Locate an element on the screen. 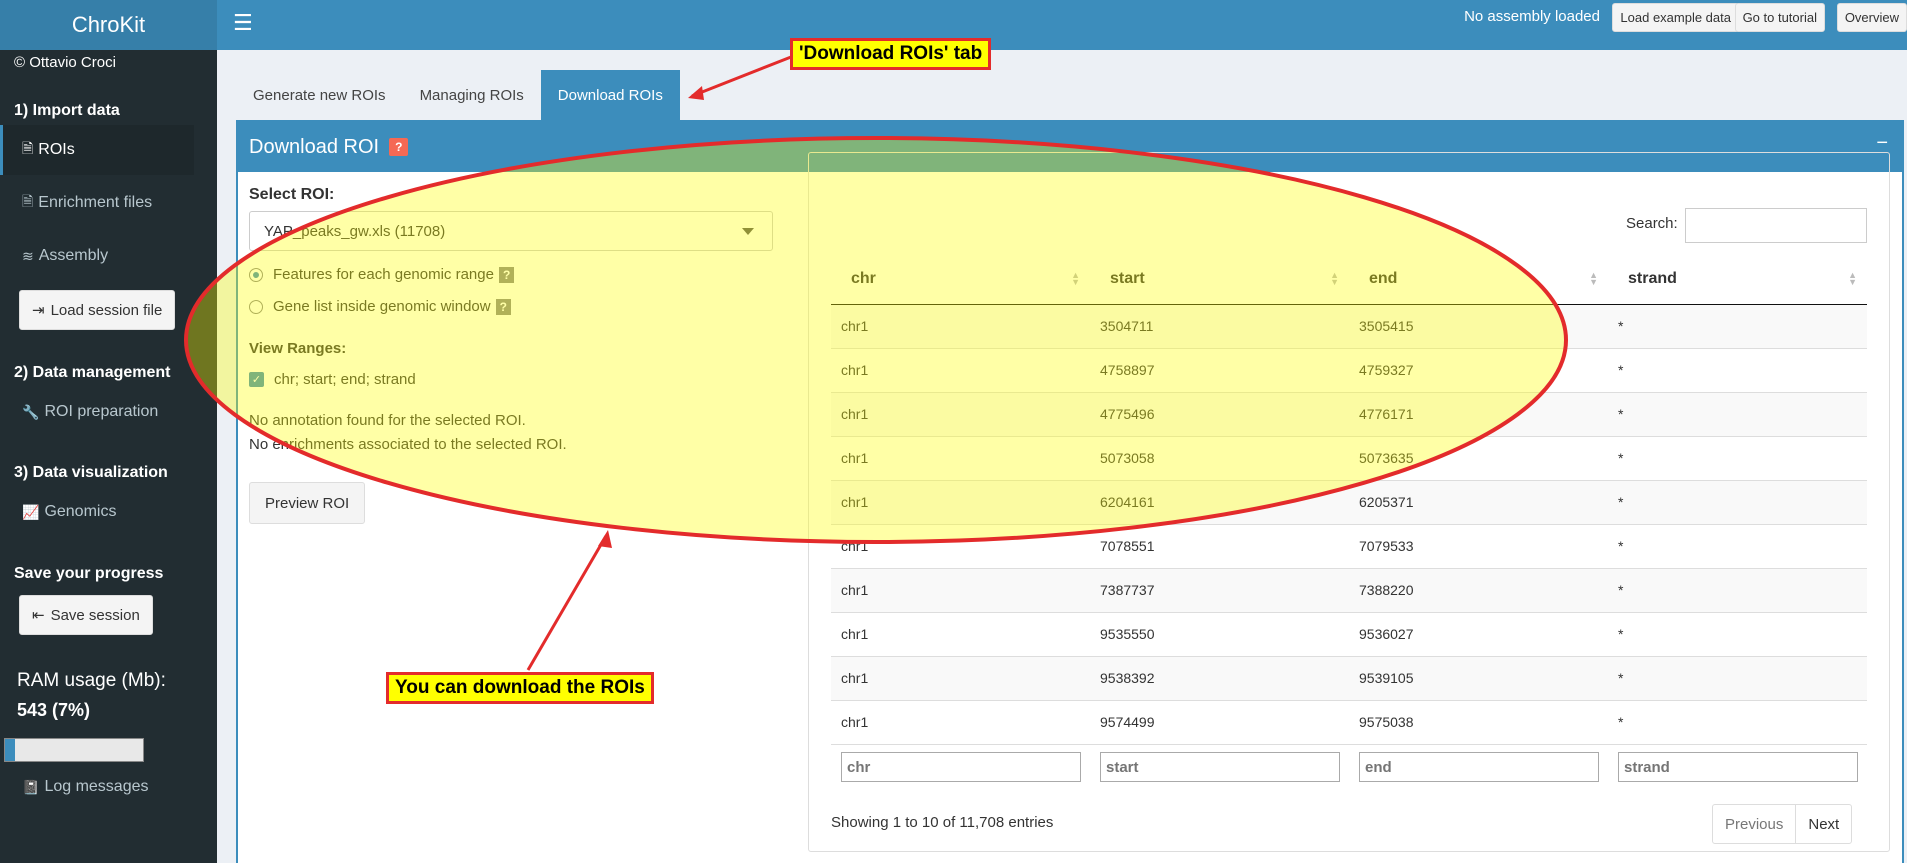  cell-start: 4758897 is located at coordinates (1219, 369).